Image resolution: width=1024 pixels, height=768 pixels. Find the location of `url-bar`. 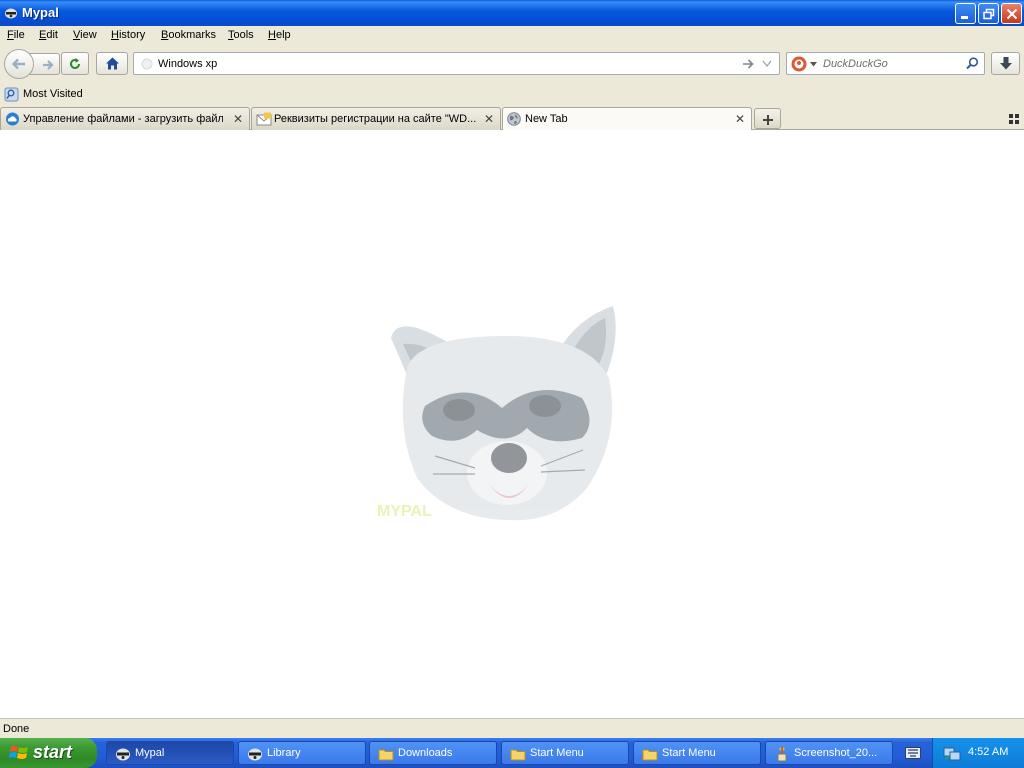

url-bar is located at coordinates (456, 63).